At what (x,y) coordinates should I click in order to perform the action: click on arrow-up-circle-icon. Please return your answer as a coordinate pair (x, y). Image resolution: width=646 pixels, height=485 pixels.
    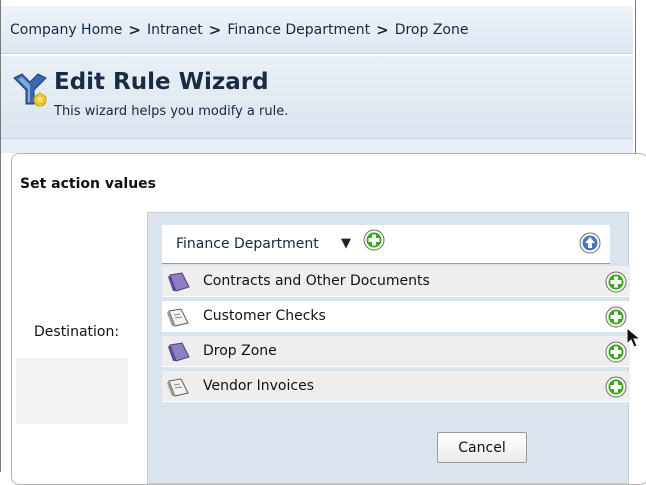
    Looking at the image, I should click on (590, 243).